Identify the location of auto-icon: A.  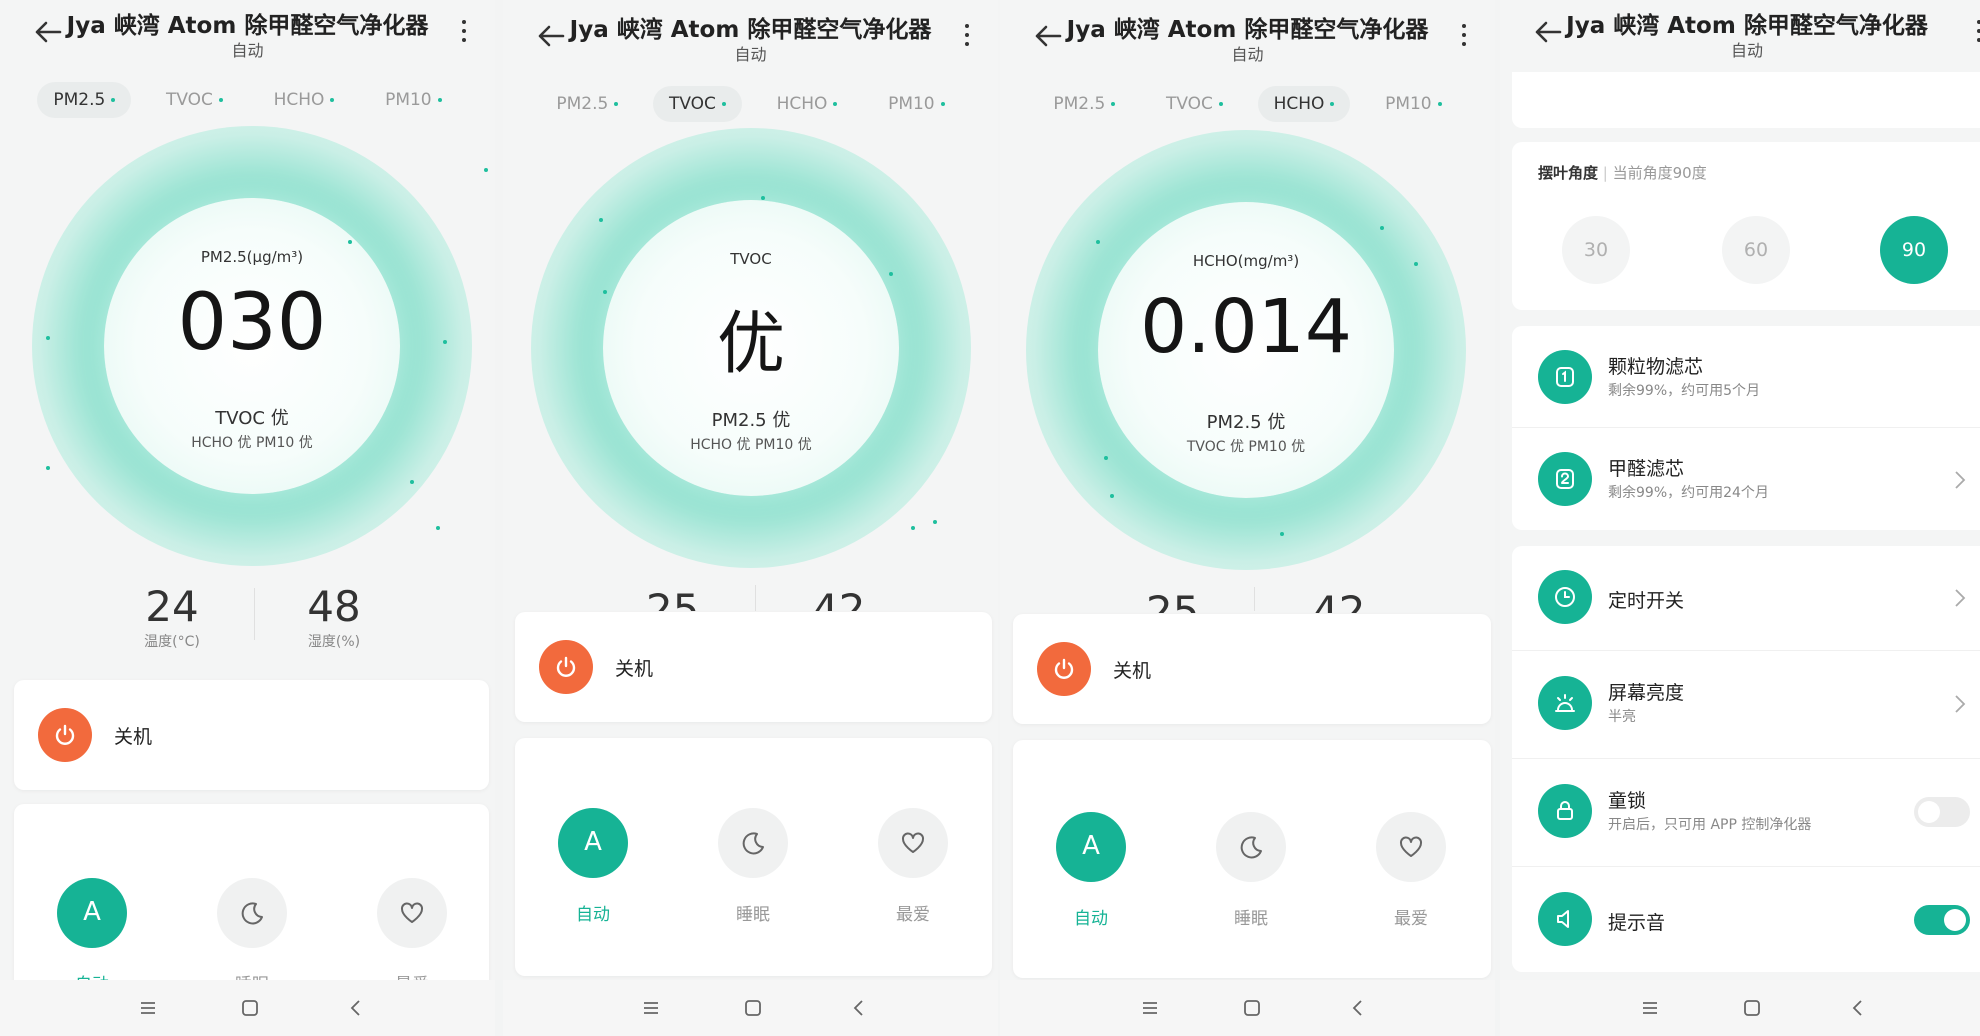
(593, 842).